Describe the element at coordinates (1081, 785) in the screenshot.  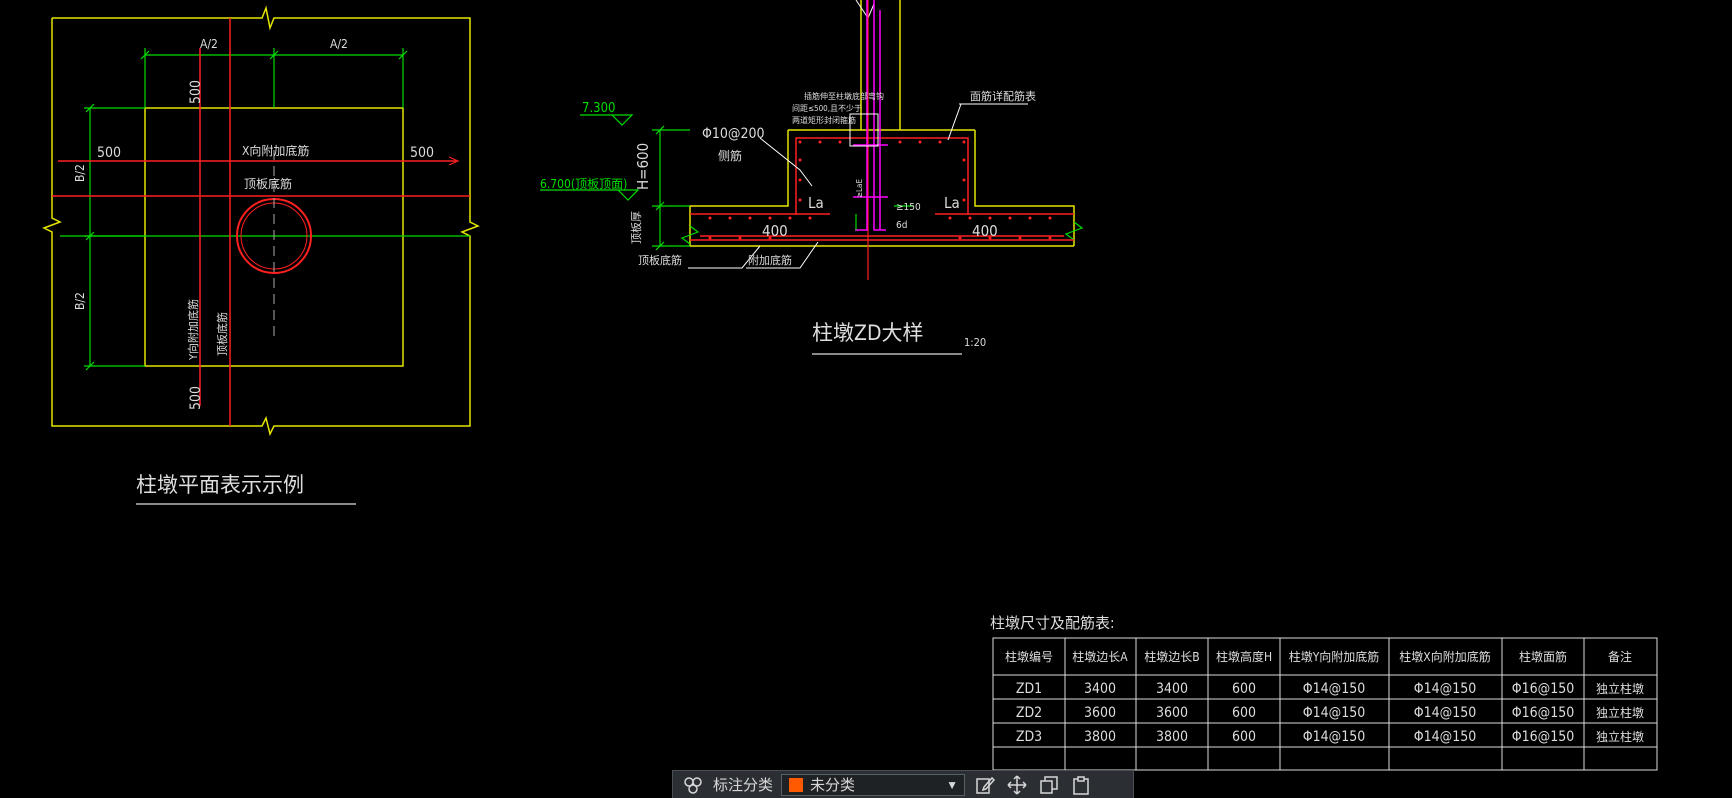
I see `paste-icon` at that location.